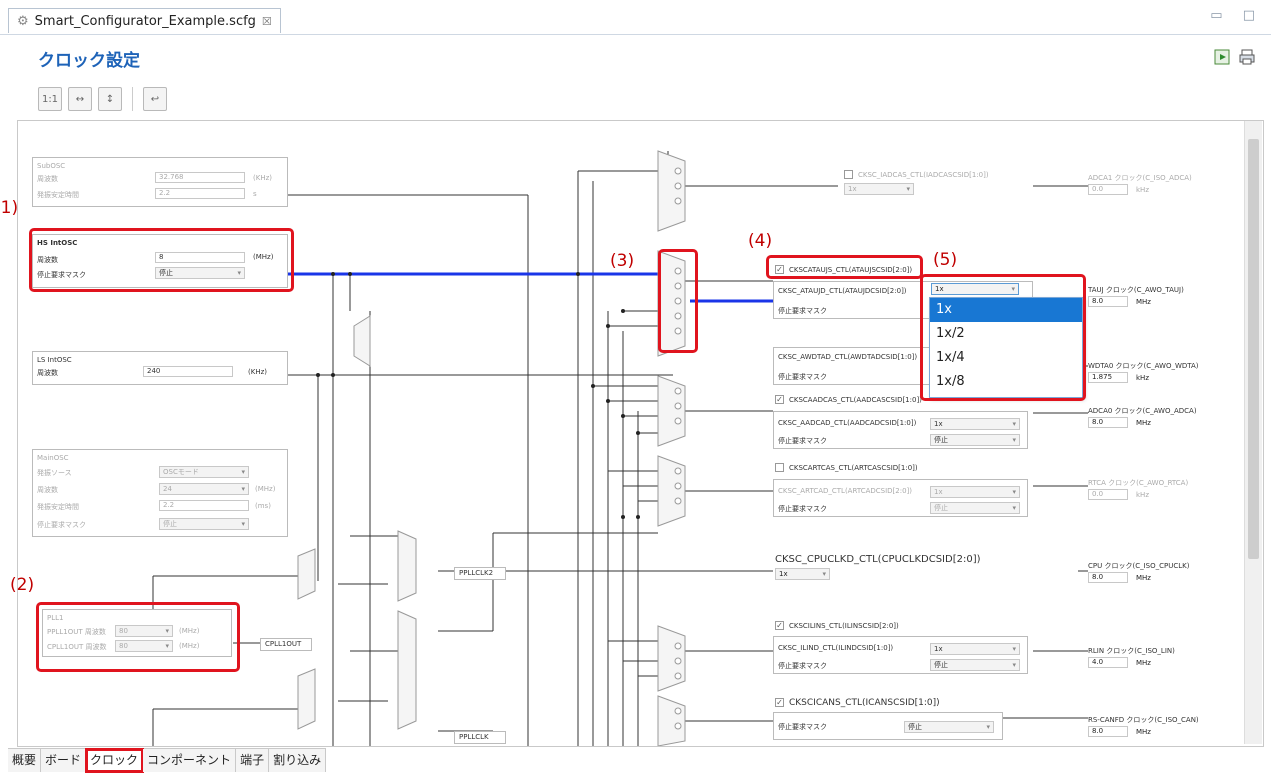 The height and width of the screenshot is (773, 1271). What do you see at coordinates (1143, 578) in the screenshot?
I see `cpu-output-unit: MHz` at bounding box center [1143, 578].